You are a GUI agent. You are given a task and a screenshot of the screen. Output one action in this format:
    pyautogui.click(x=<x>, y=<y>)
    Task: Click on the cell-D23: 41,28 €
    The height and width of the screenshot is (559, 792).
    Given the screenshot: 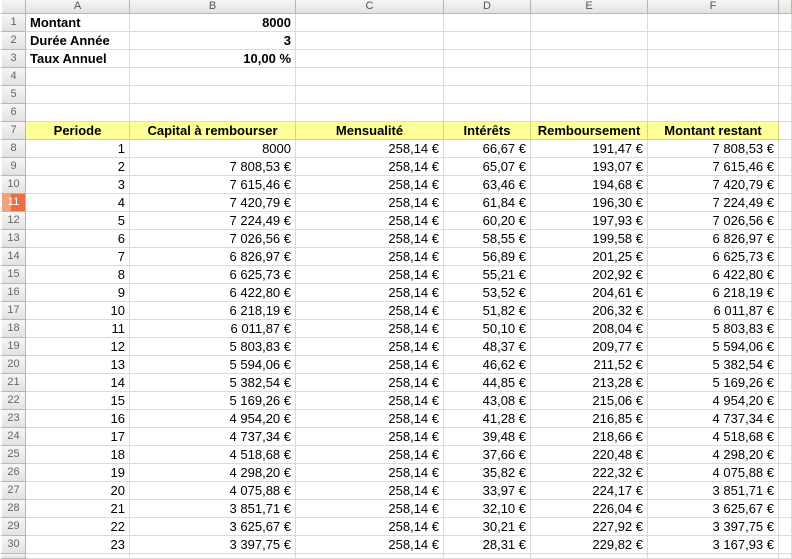 What is the action you would take?
    pyautogui.click(x=487, y=419)
    